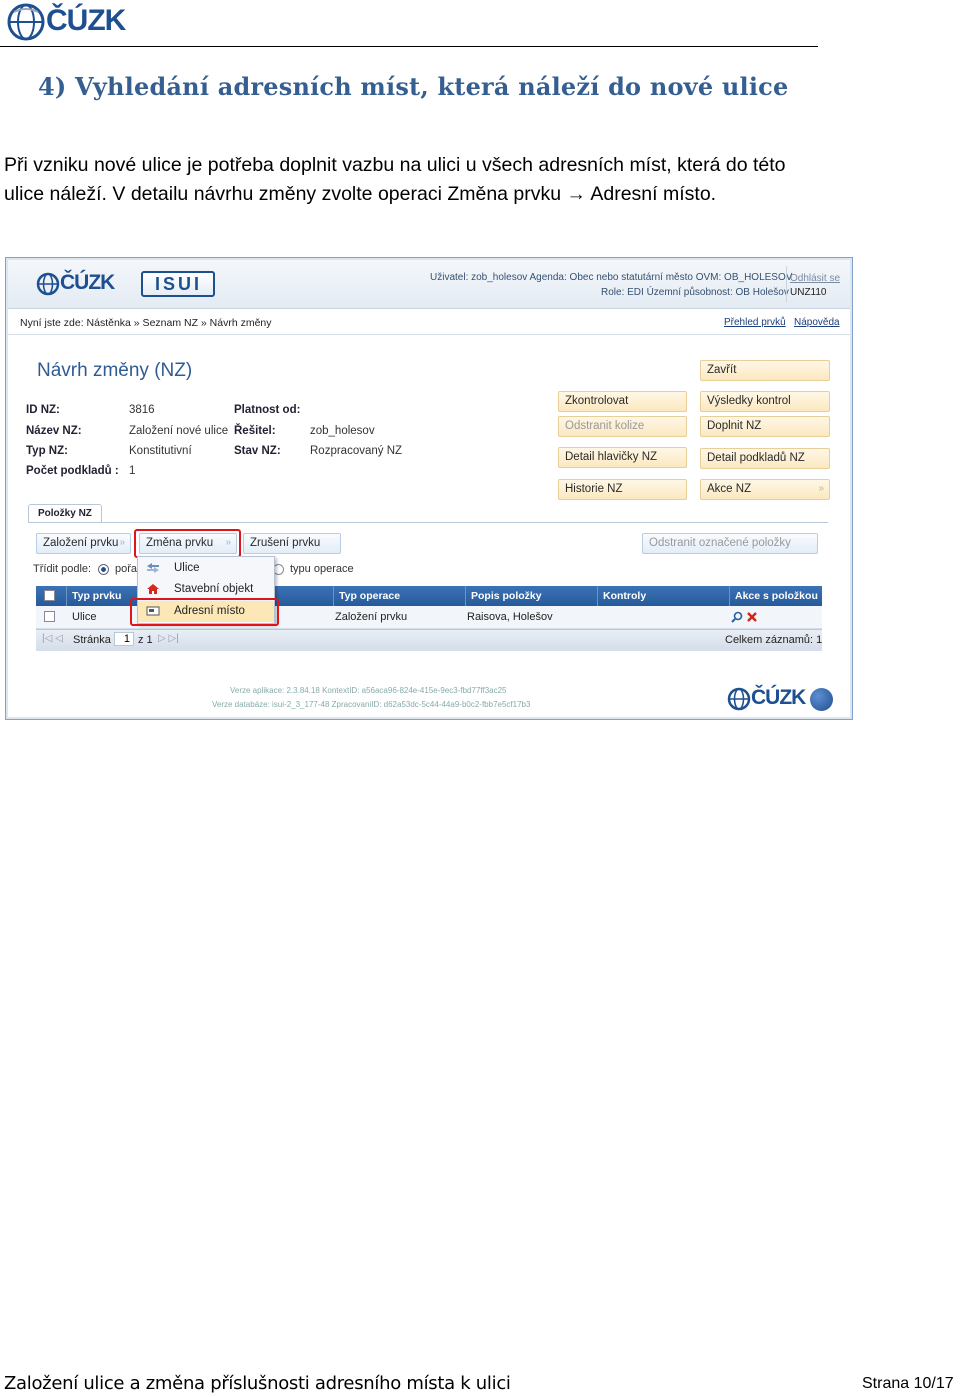 The height and width of the screenshot is (1397, 960). What do you see at coordinates (755, 322) in the screenshot?
I see `overview-link: Přehled prvků` at bounding box center [755, 322].